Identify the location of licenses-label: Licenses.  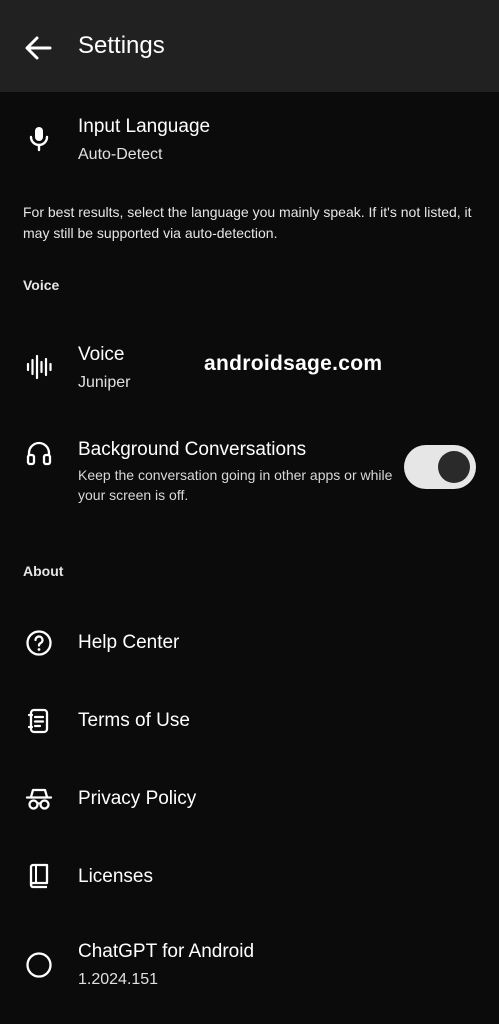
(115, 876).